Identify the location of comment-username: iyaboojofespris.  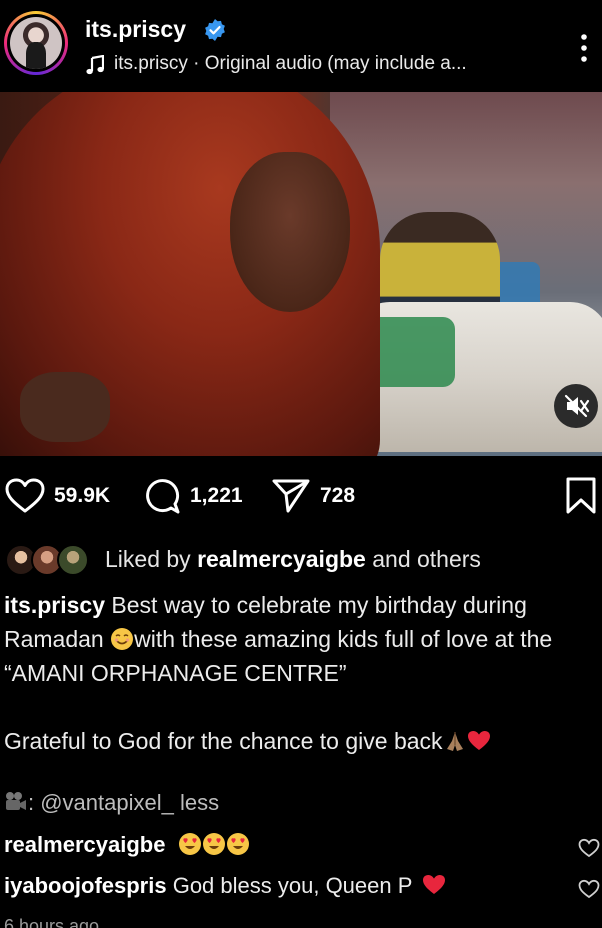
(85, 885).